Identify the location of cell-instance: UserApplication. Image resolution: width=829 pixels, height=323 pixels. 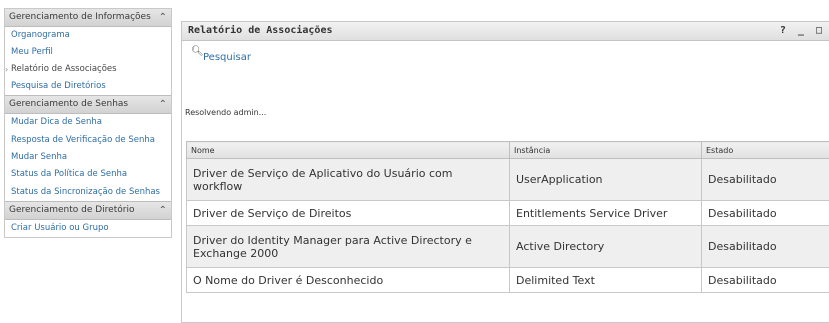
(606, 180).